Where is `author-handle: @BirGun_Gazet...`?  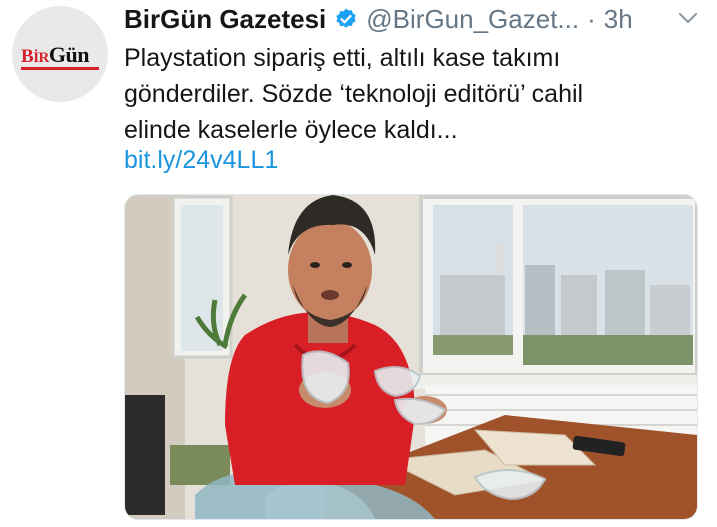 author-handle: @BirGun_Gazet... is located at coordinates (472, 19).